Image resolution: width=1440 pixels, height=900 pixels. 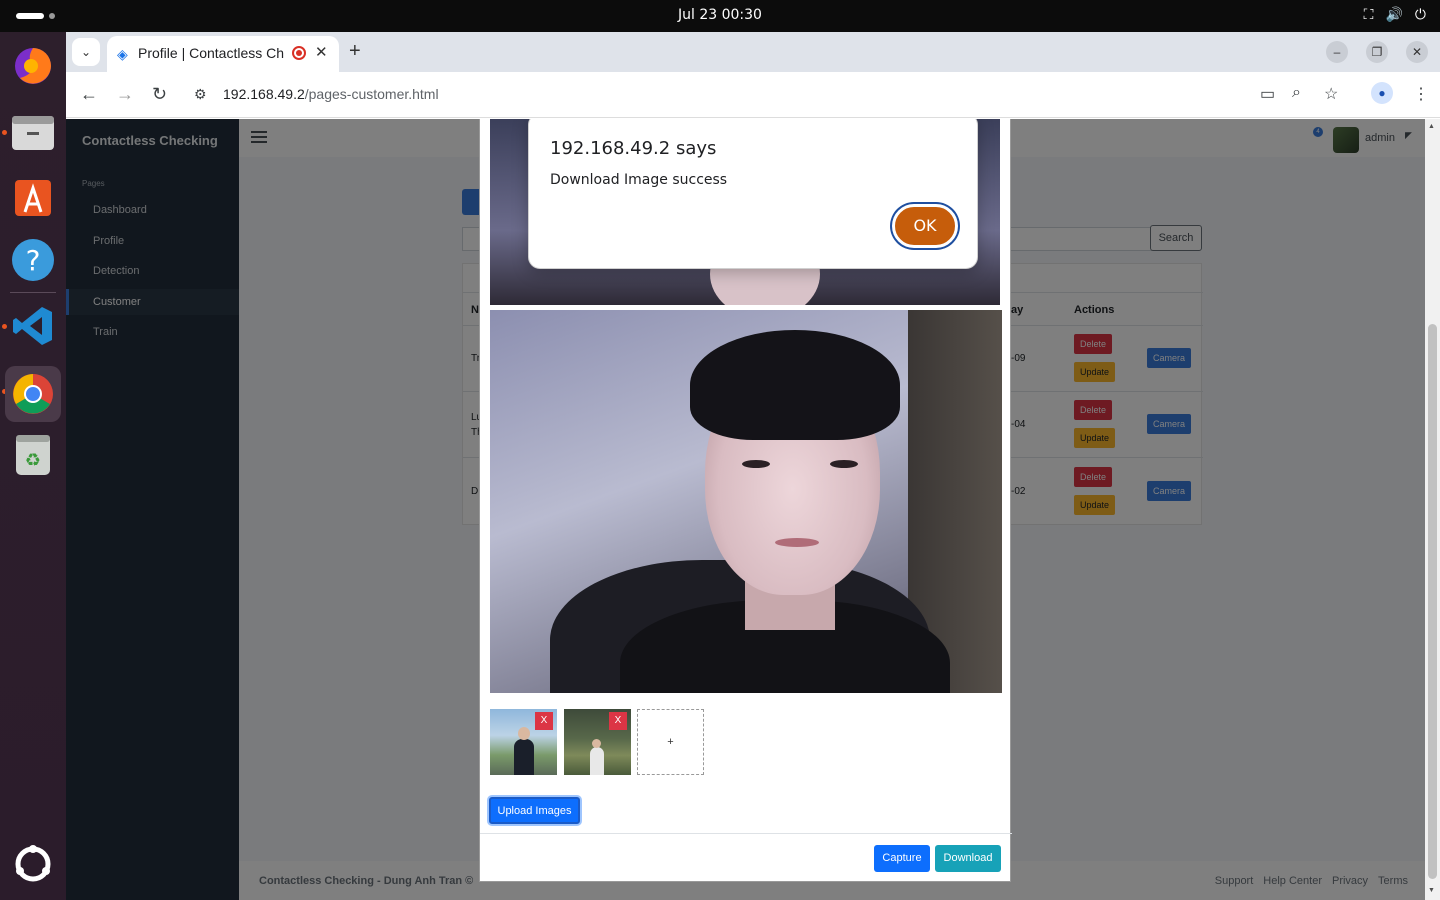 What do you see at coordinates (299, 53) in the screenshot?
I see `recording-icon` at bounding box center [299, 53].